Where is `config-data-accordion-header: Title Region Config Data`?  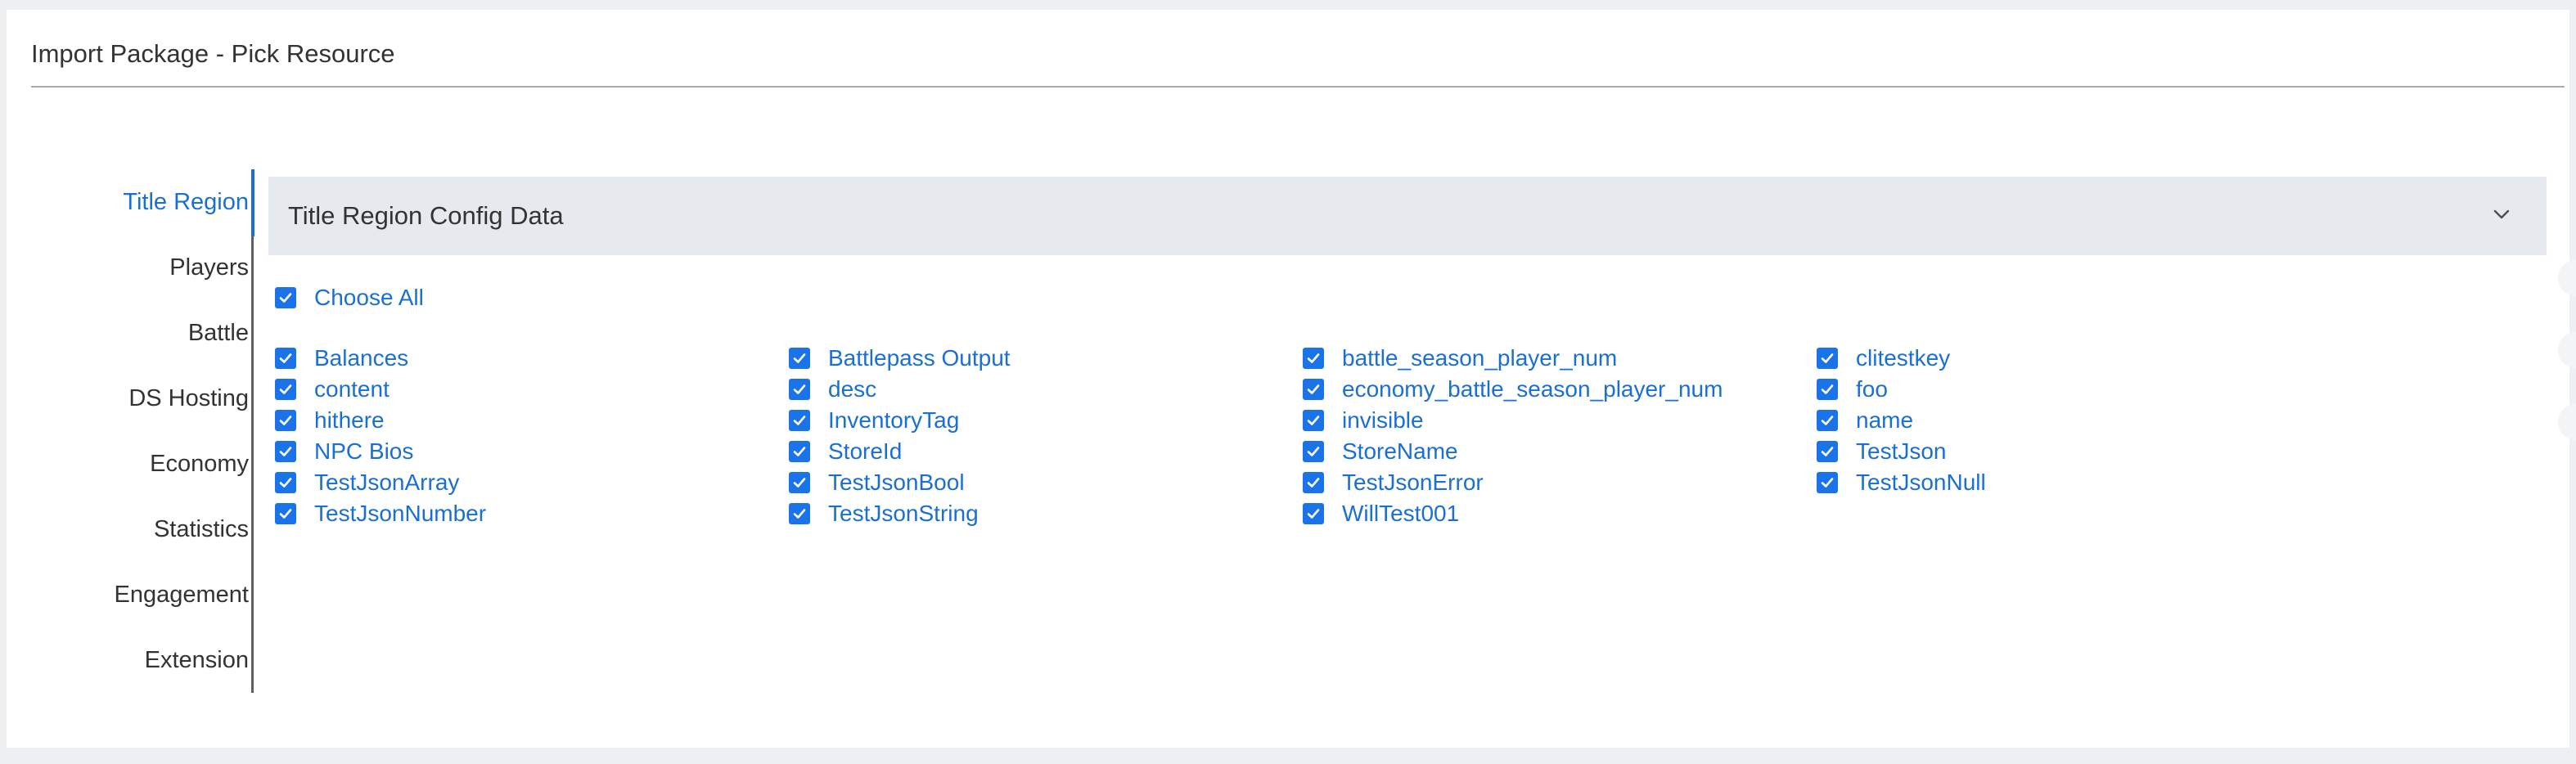
config-data-accordion-header: Title Region Config Data is located at coordinates (1407, 216).